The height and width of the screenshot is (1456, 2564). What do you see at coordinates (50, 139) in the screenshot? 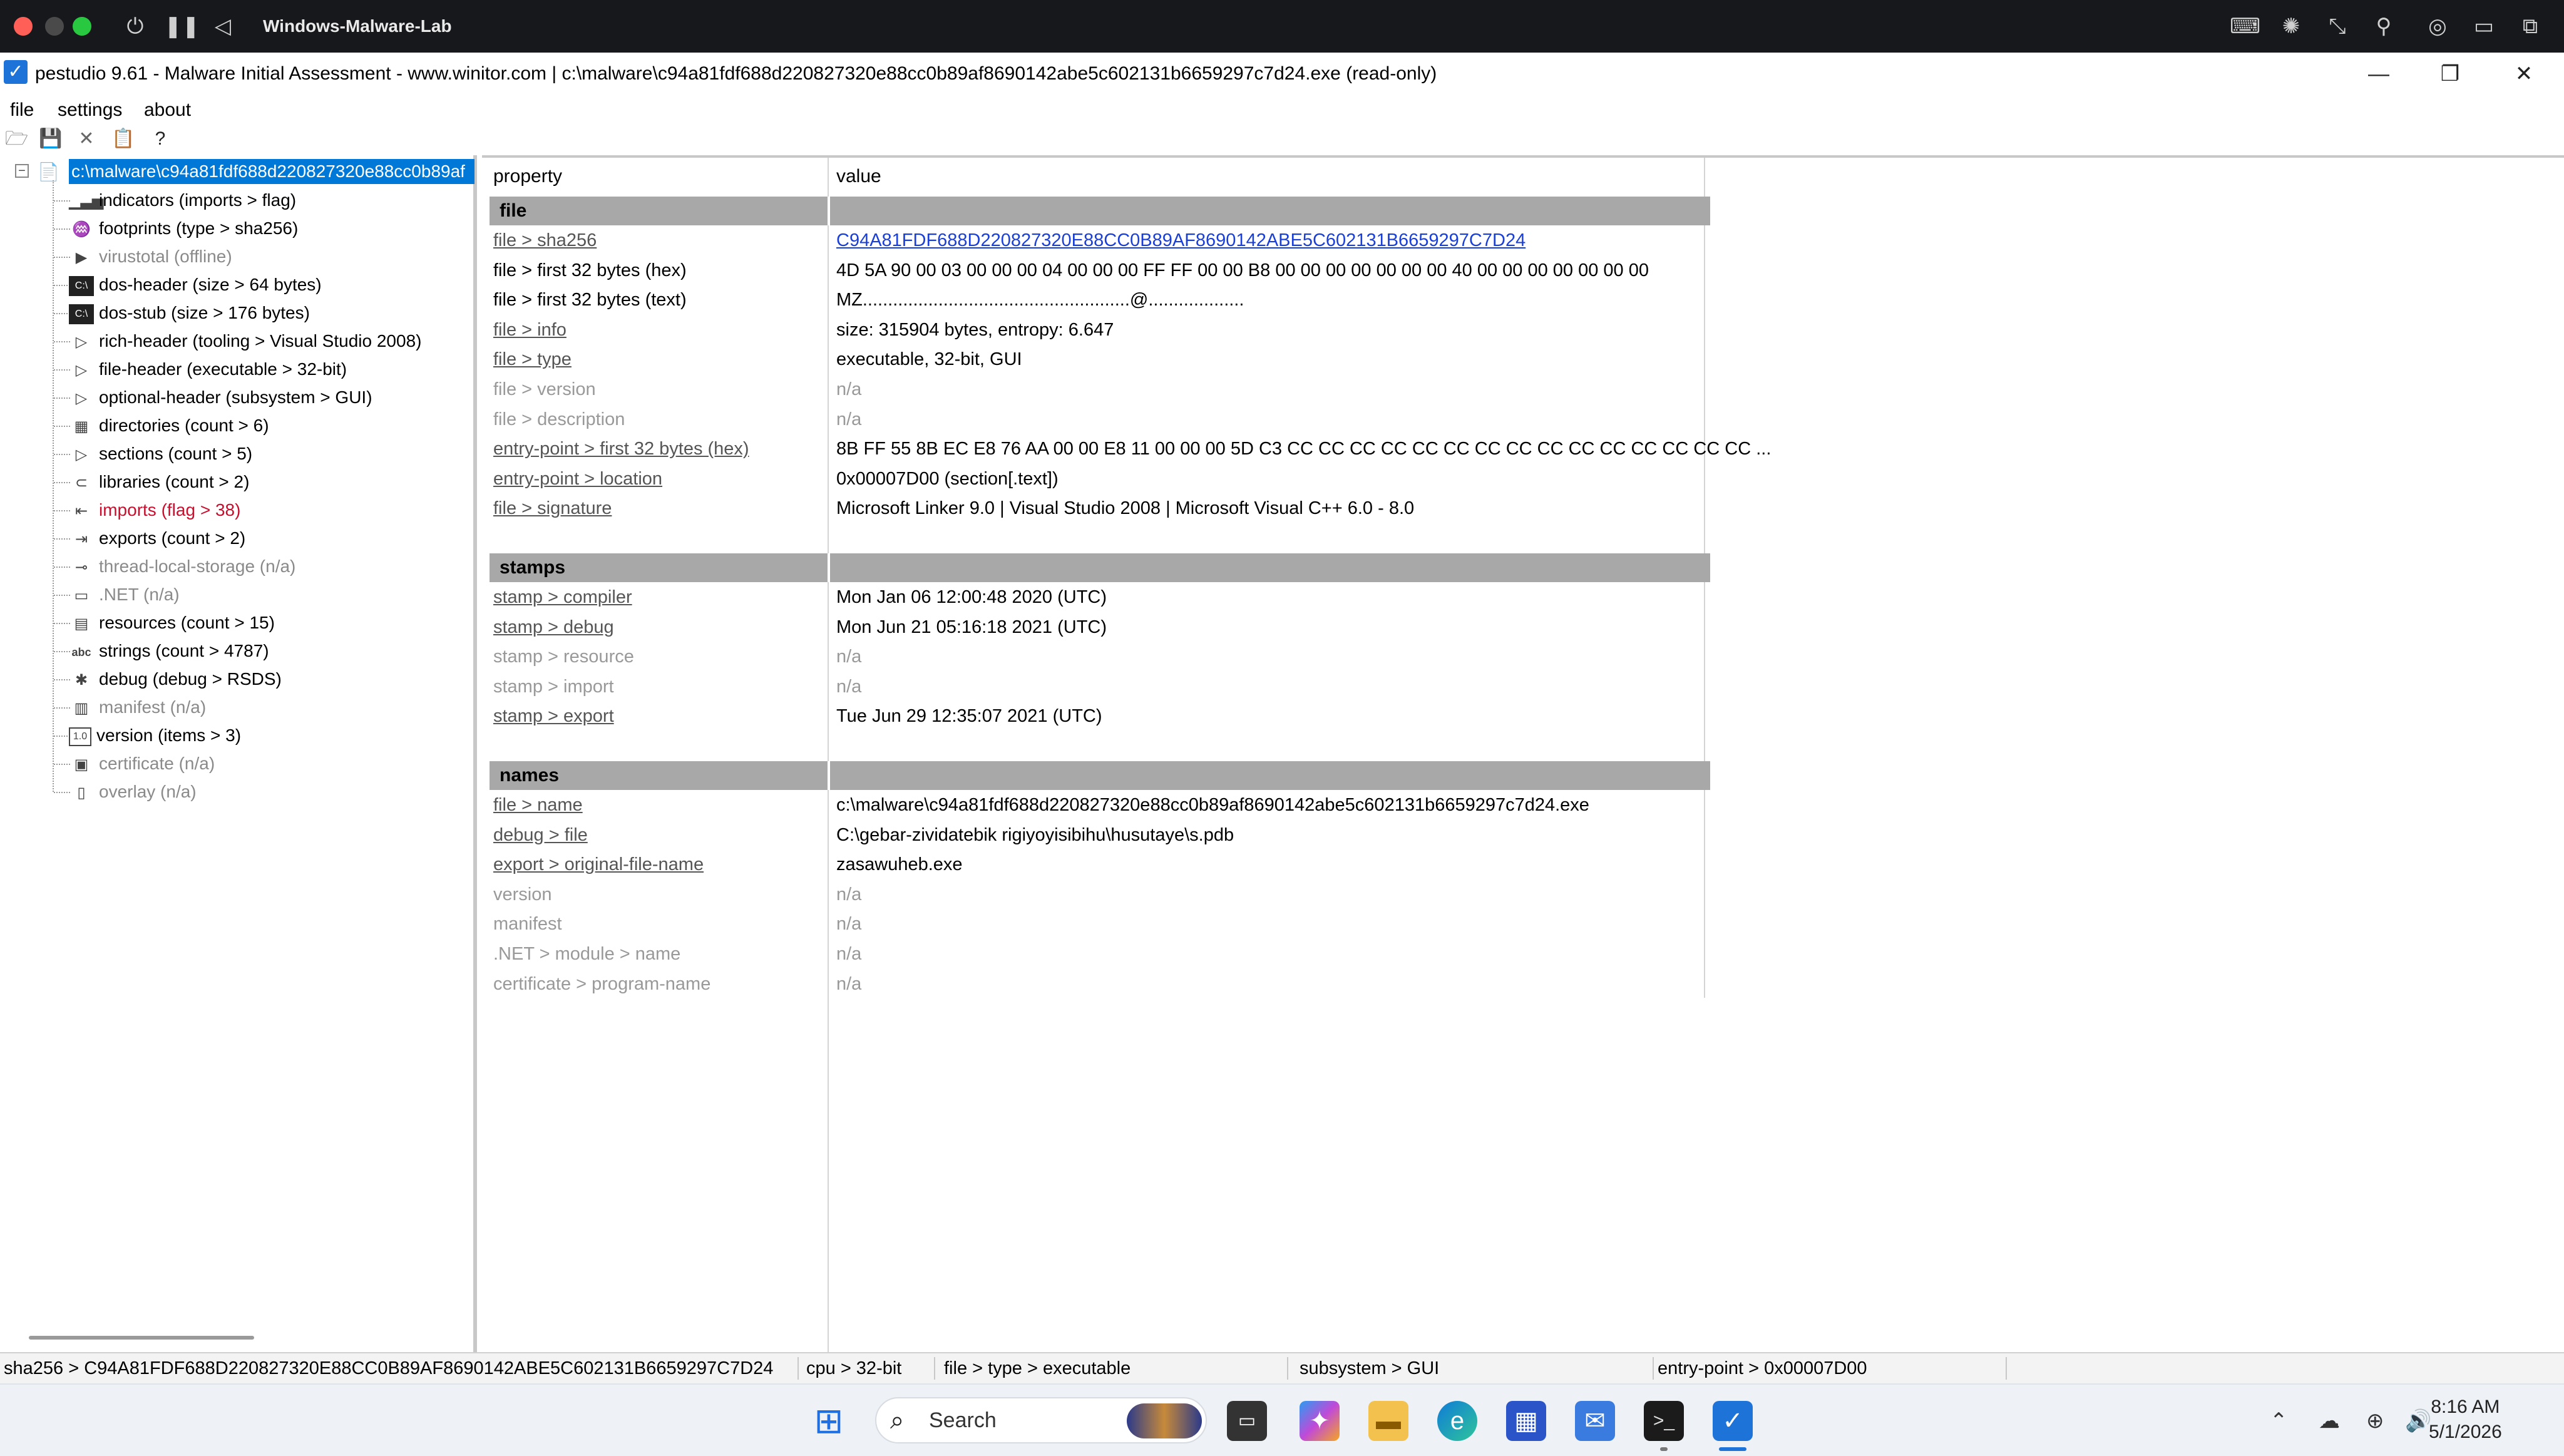
I see `save-icon: 💾` at bounding box center [50, 139].